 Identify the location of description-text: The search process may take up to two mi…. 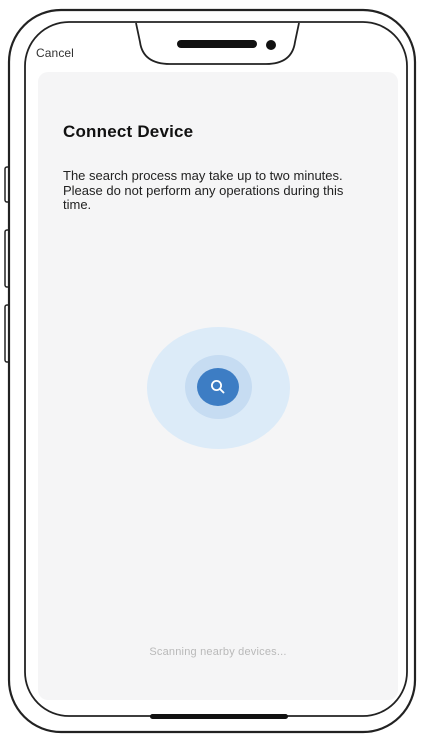
(203, 190).